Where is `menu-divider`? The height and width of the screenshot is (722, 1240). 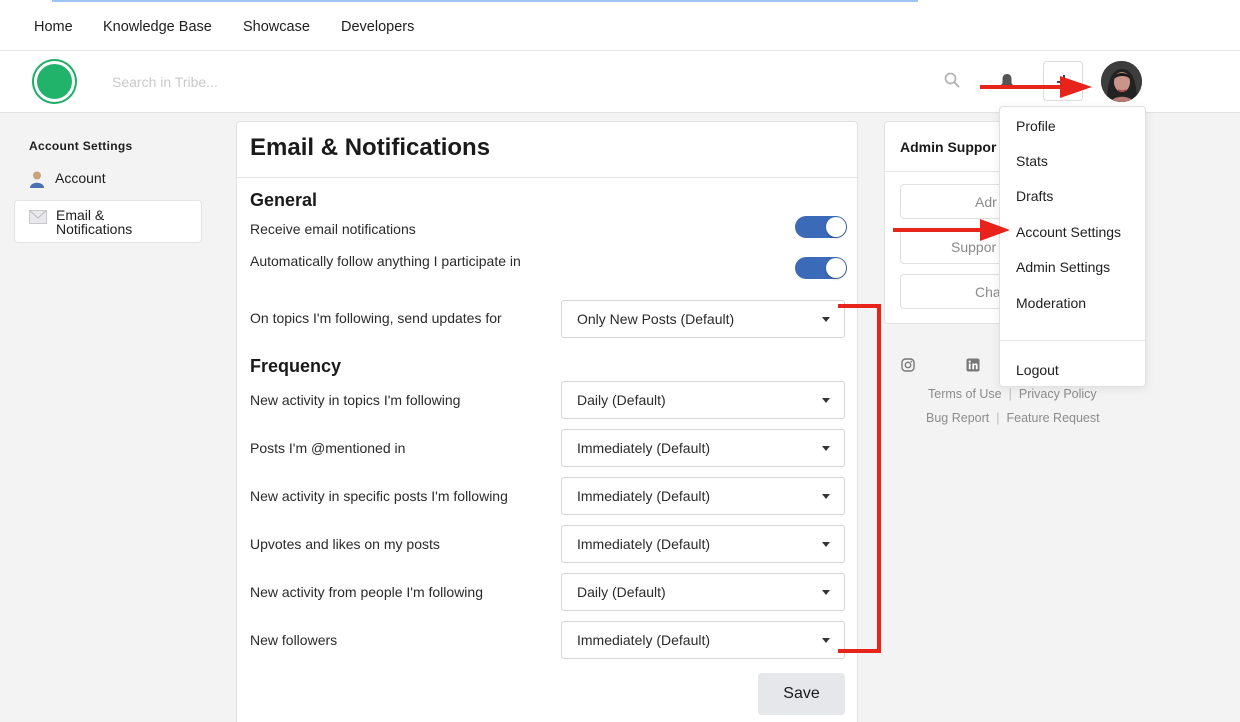 menu-divider is located at coordinates (1072, 340).